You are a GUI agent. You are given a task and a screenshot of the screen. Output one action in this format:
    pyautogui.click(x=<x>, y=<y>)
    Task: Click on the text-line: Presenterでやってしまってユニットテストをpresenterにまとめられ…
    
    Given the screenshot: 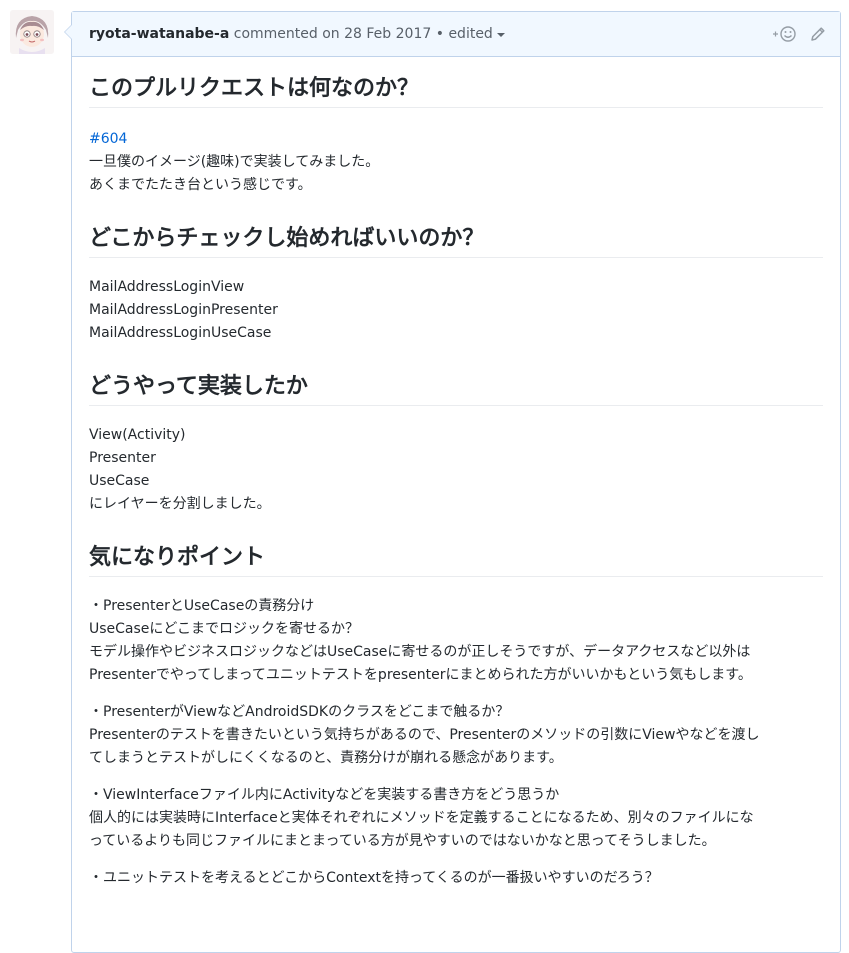 What is the action you would take?
    pyautogui.click(x=420, y=675)
    